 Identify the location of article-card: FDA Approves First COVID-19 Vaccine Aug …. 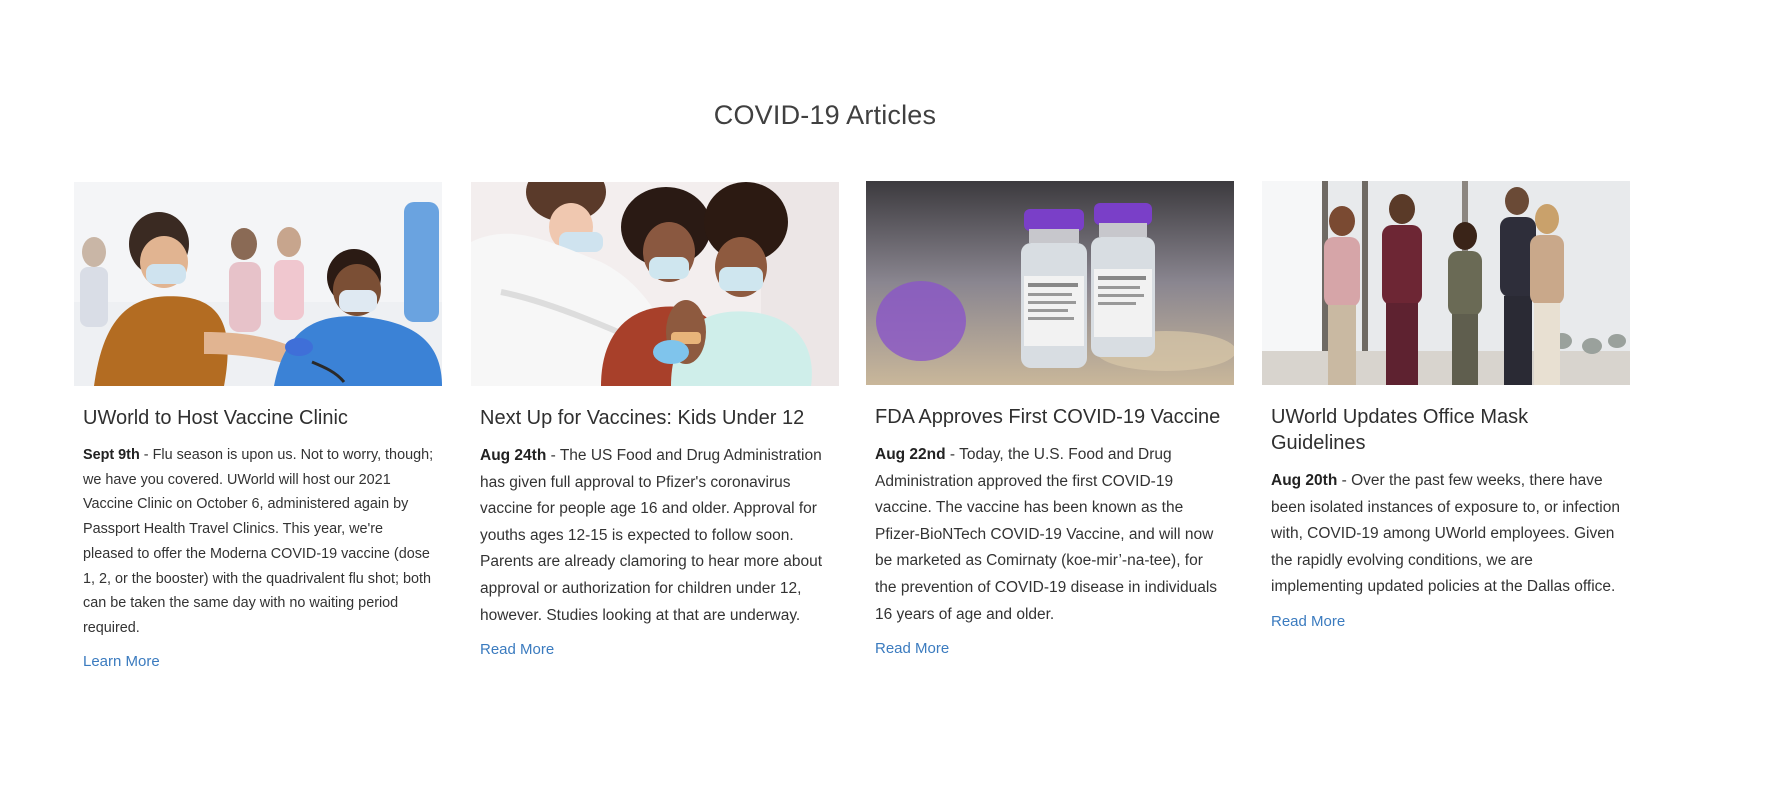
(1050, 419).